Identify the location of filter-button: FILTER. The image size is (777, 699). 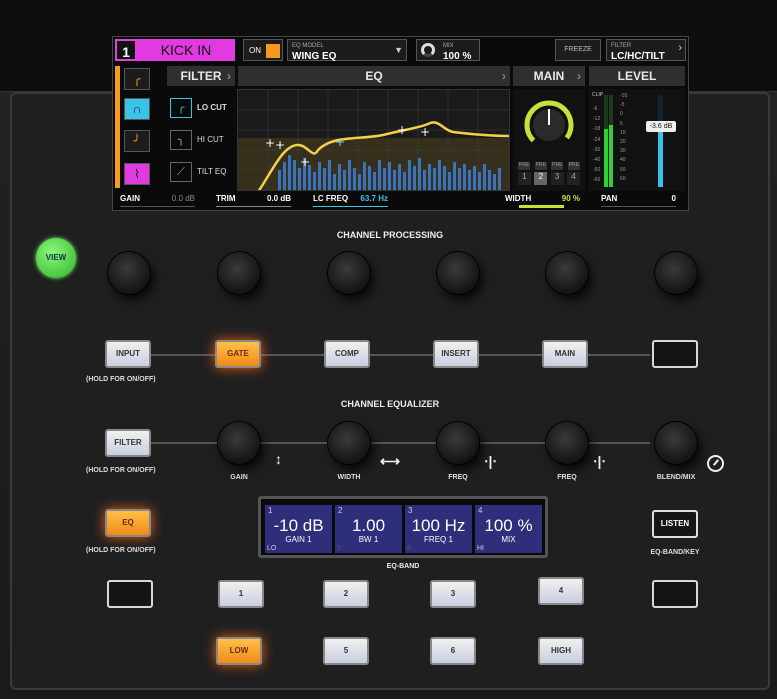
(128, 443).